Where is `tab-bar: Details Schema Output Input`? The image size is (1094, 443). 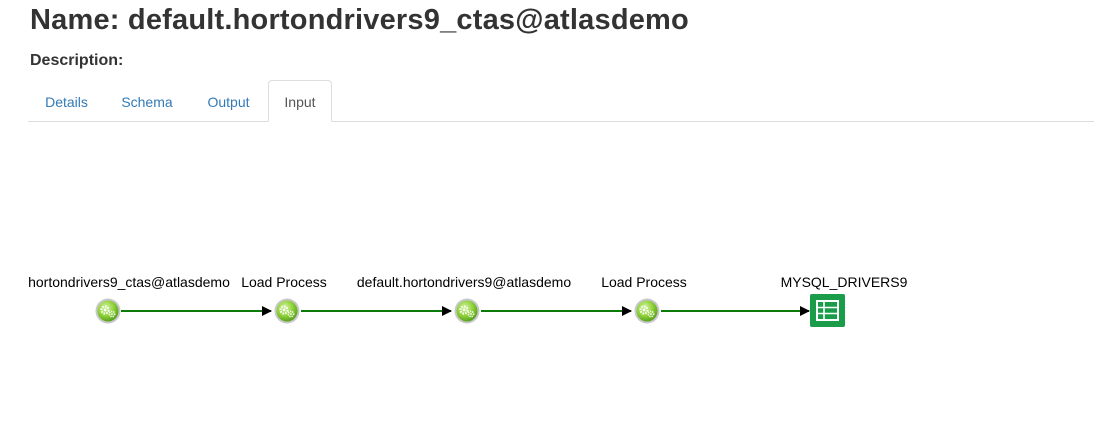
tab-bar: Details Schema Output Input is located at coordinates (561, 101).